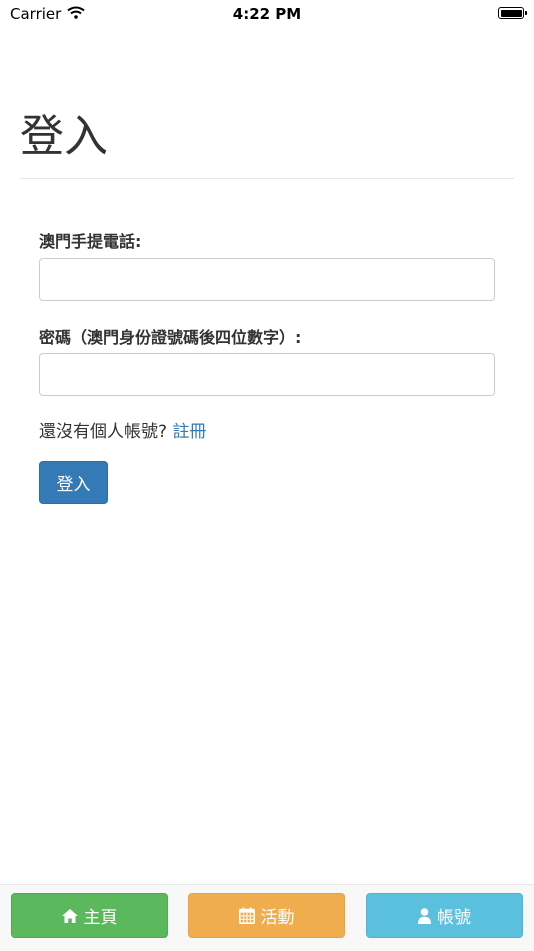 Image resolution: width=534 pixels, height=951 pixels. I want to click on tab-home-label: 主頁, so click(100, 918).